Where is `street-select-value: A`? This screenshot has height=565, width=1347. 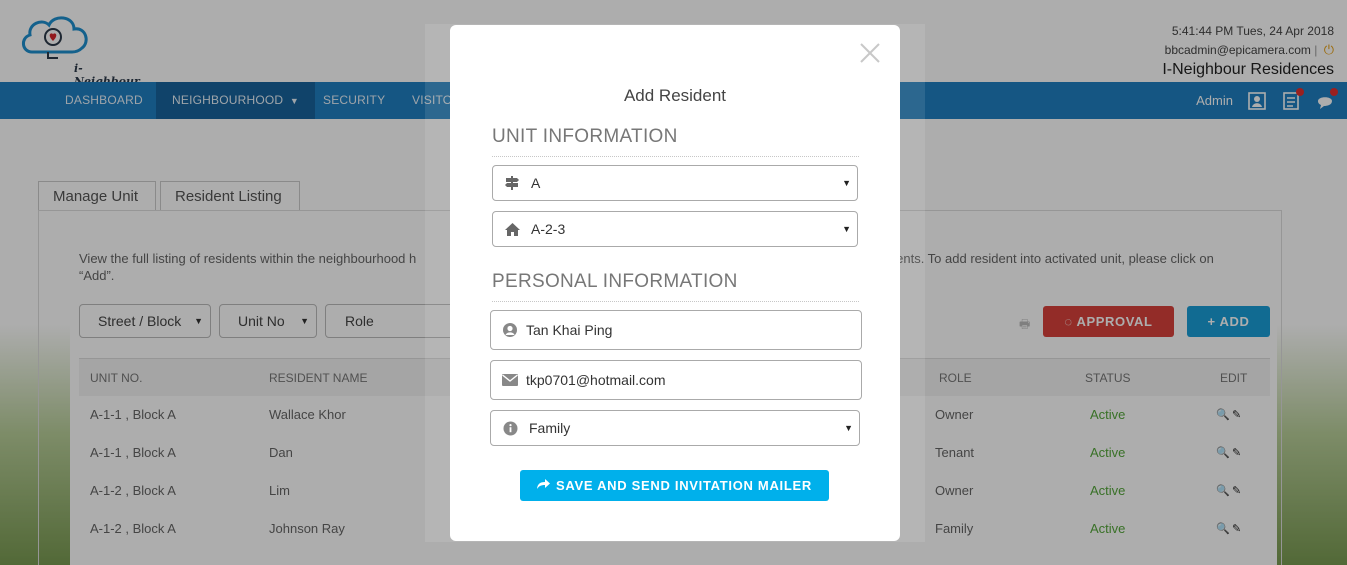
street-select-value: A is located at coordinates (536, 183).